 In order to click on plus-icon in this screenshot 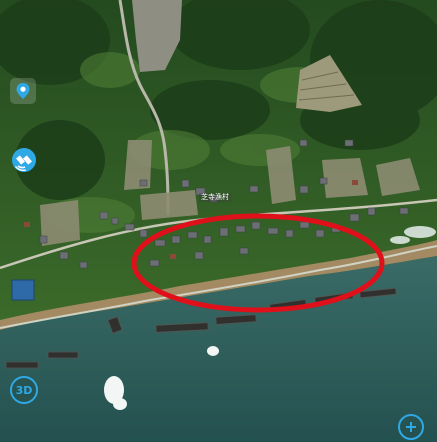, I will do `click(411, 427)`.